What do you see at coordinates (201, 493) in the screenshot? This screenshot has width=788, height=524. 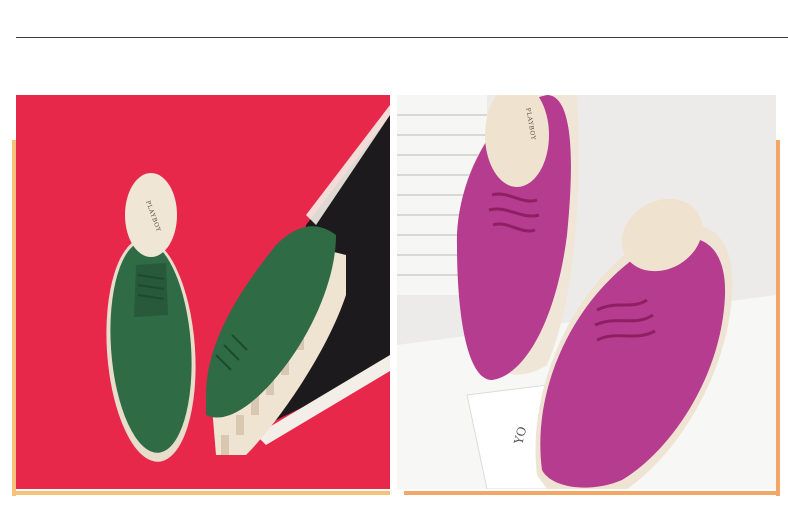 I see `left-photo-frame-accent-bottom` at bounding box center [201, 493].